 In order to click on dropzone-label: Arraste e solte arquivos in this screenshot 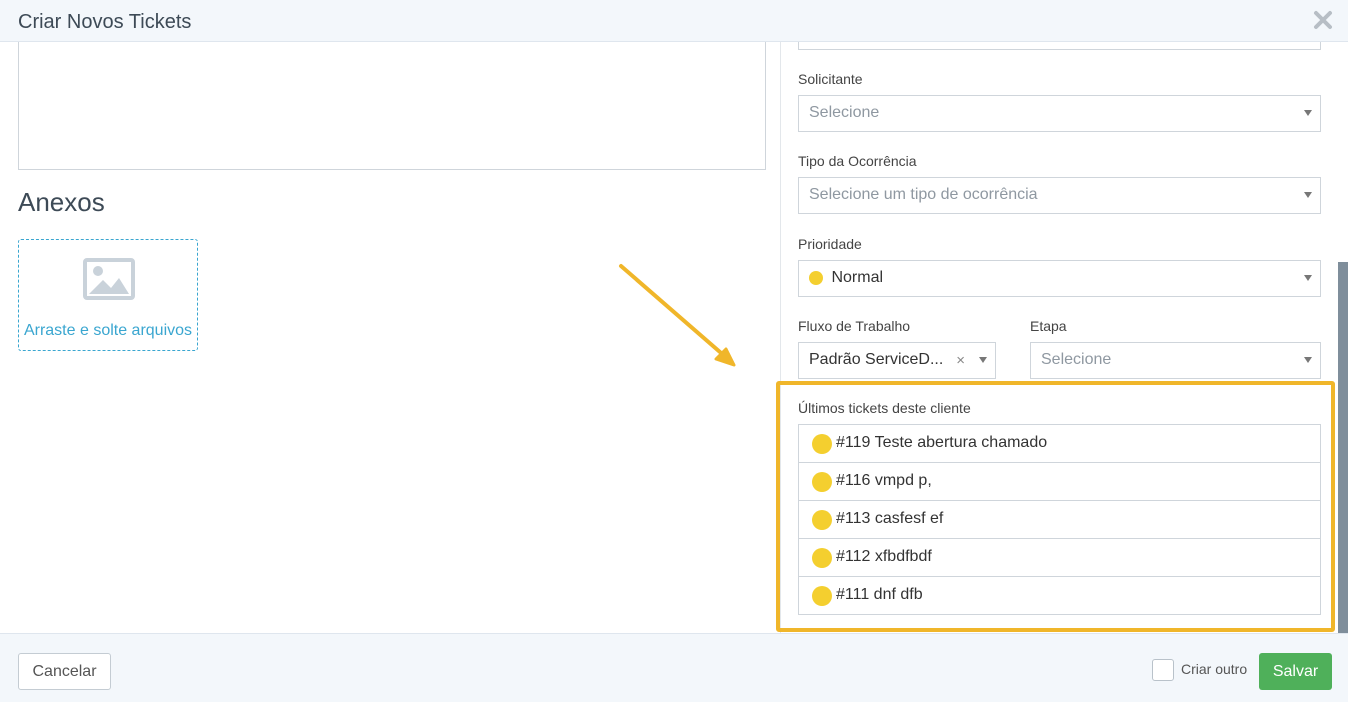, I will do `click(108, 330)`.